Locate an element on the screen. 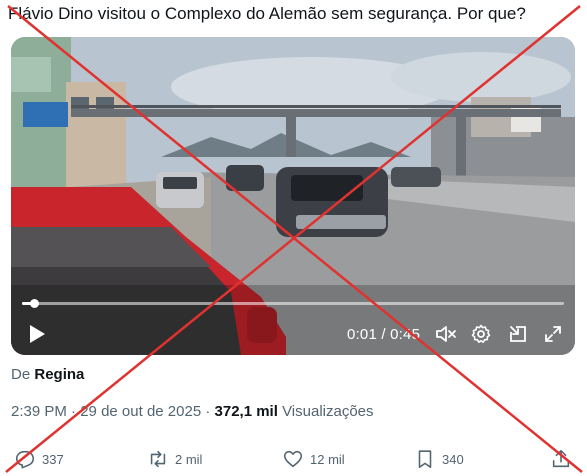  picture-in-picture-icon is located at coordinates (518, 334).